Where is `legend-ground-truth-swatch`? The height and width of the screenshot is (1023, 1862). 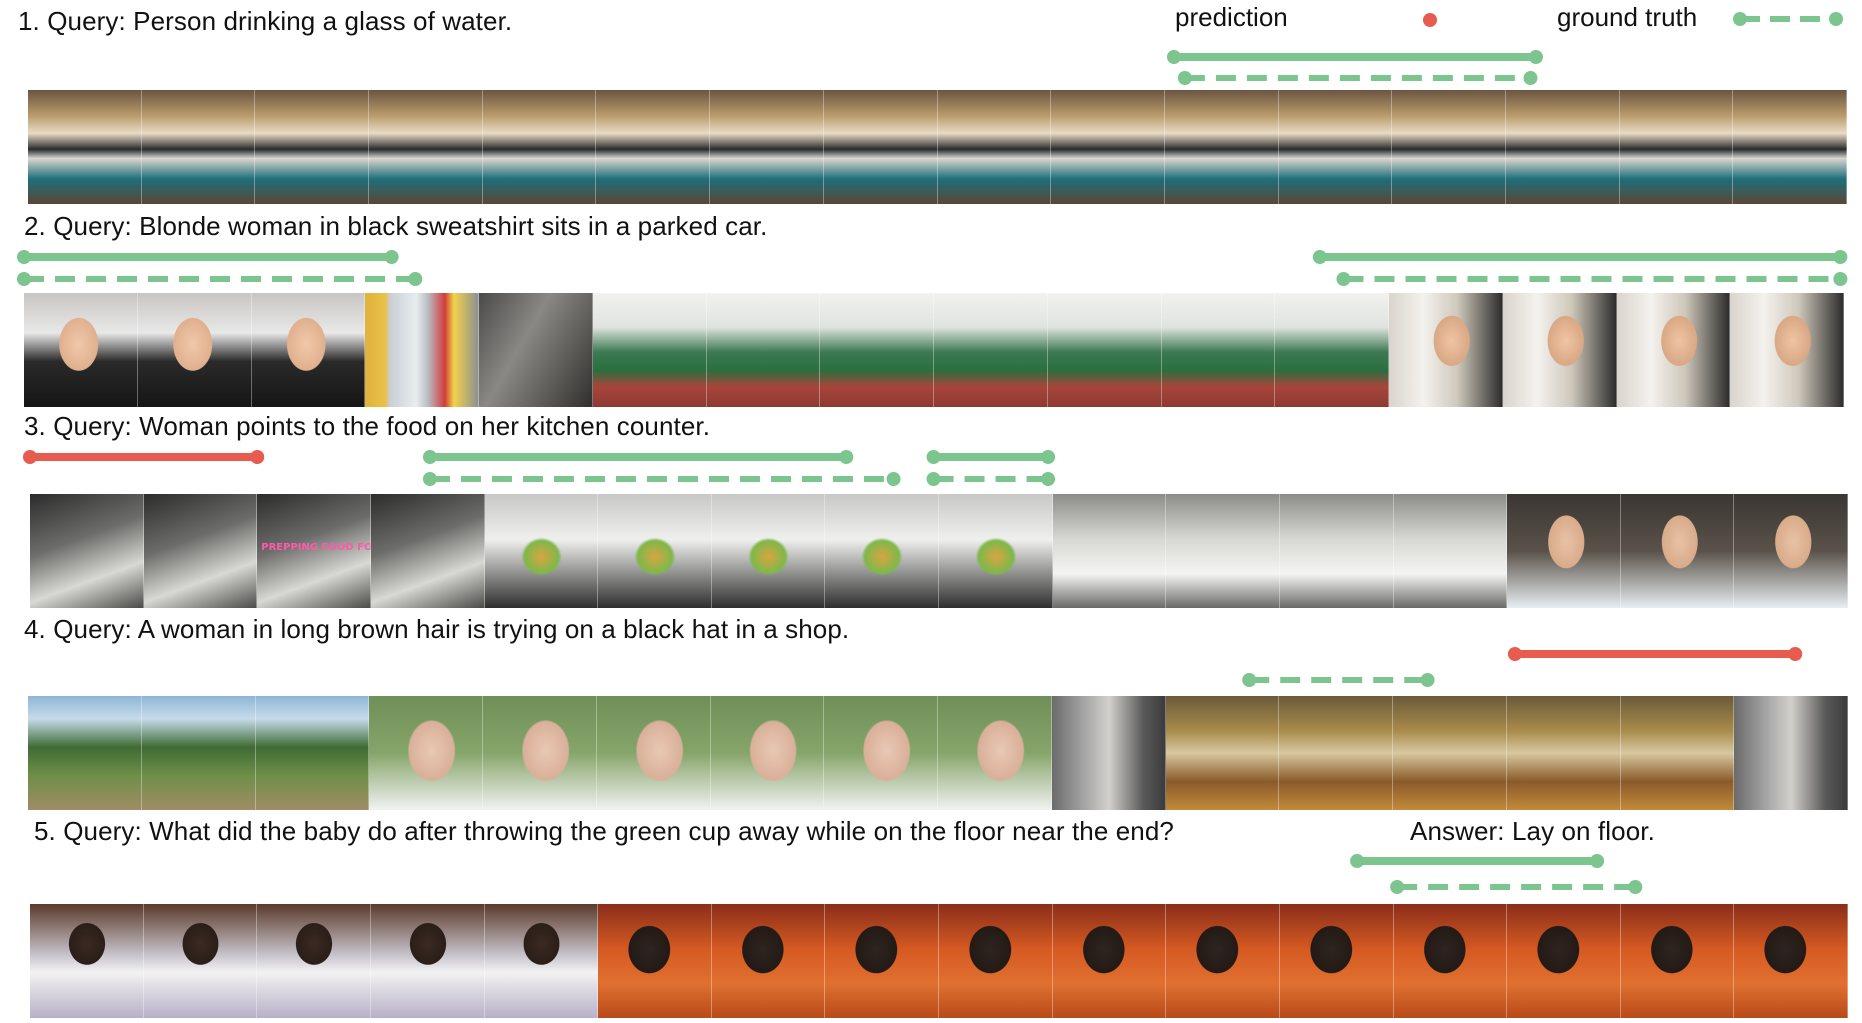 legend-ground-truth-swatch is located at coordinates (1788, 19).